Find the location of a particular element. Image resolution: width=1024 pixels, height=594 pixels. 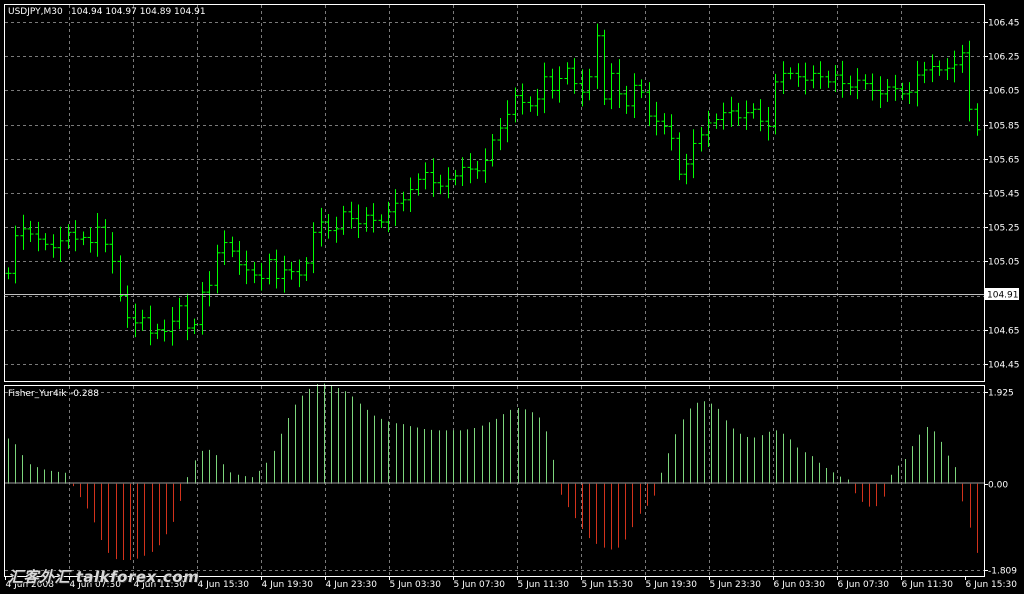

time-tick-label: 5 Jun 03:30 is located at coordinates (416, 585).